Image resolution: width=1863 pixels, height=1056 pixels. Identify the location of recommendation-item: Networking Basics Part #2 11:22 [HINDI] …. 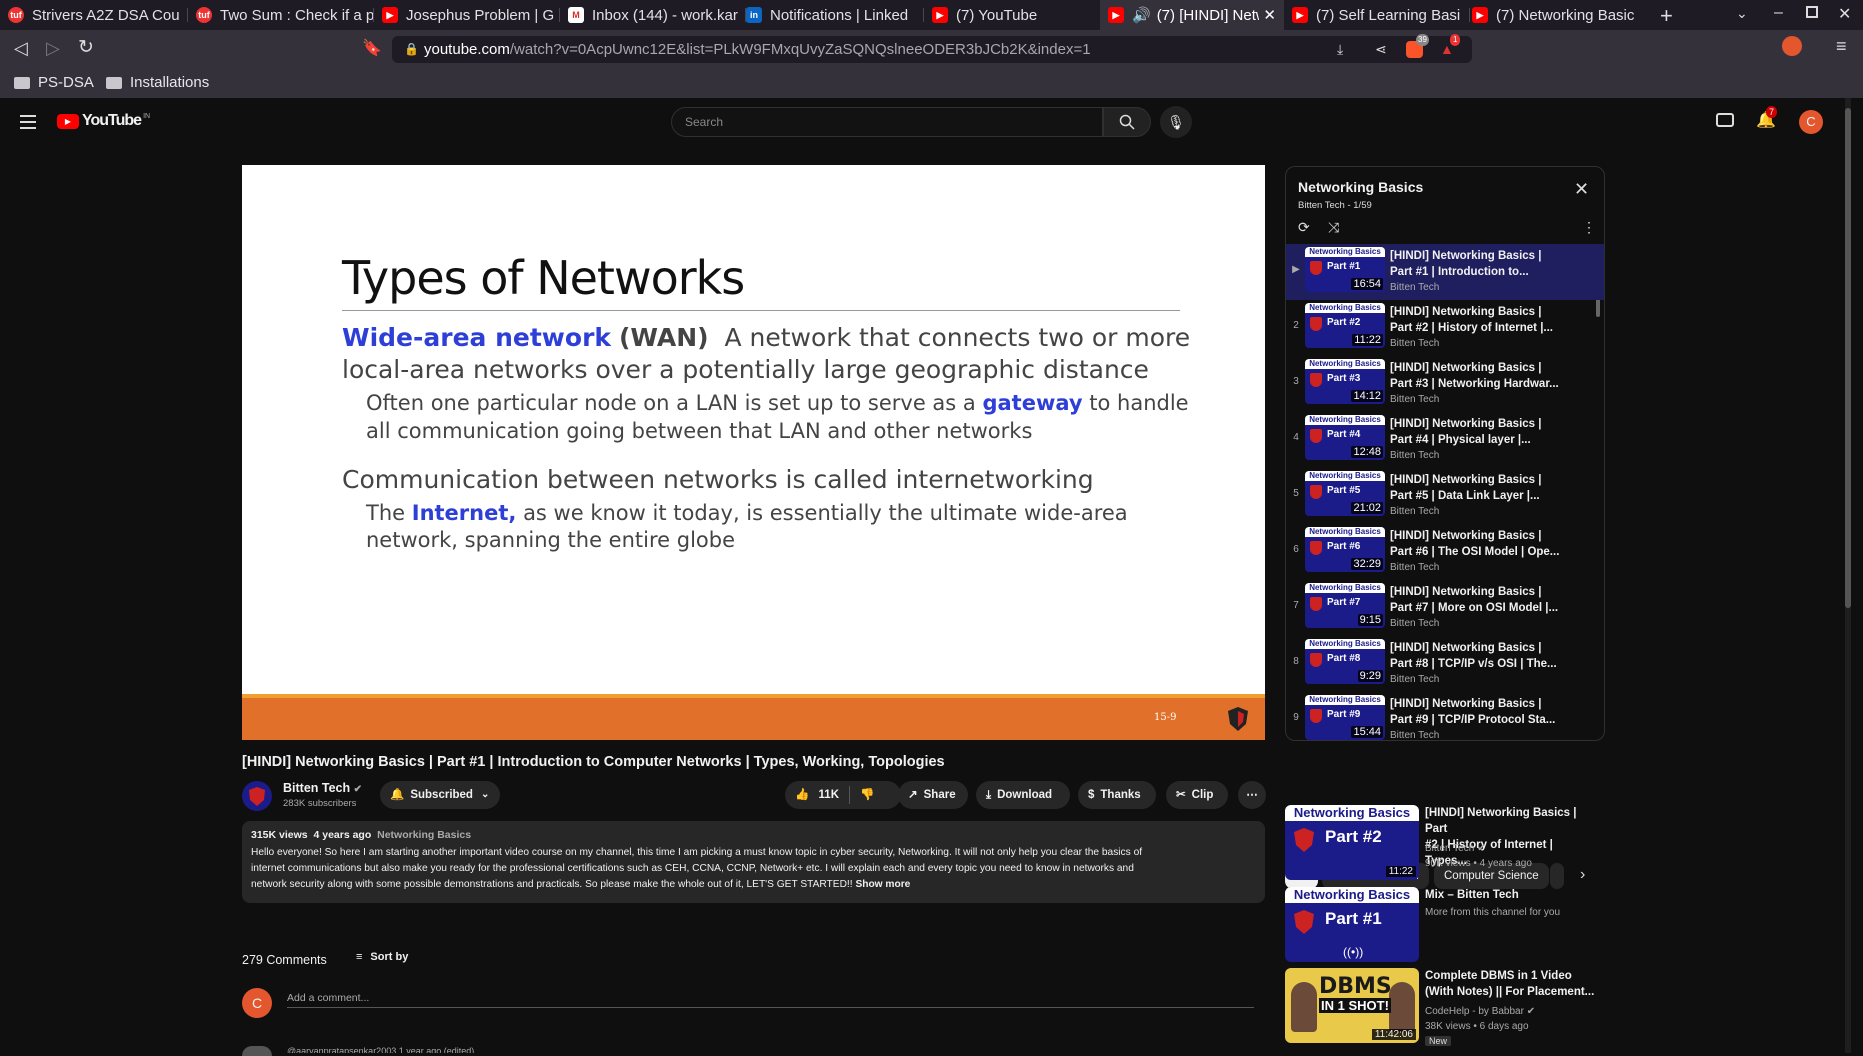
(1445, 845).